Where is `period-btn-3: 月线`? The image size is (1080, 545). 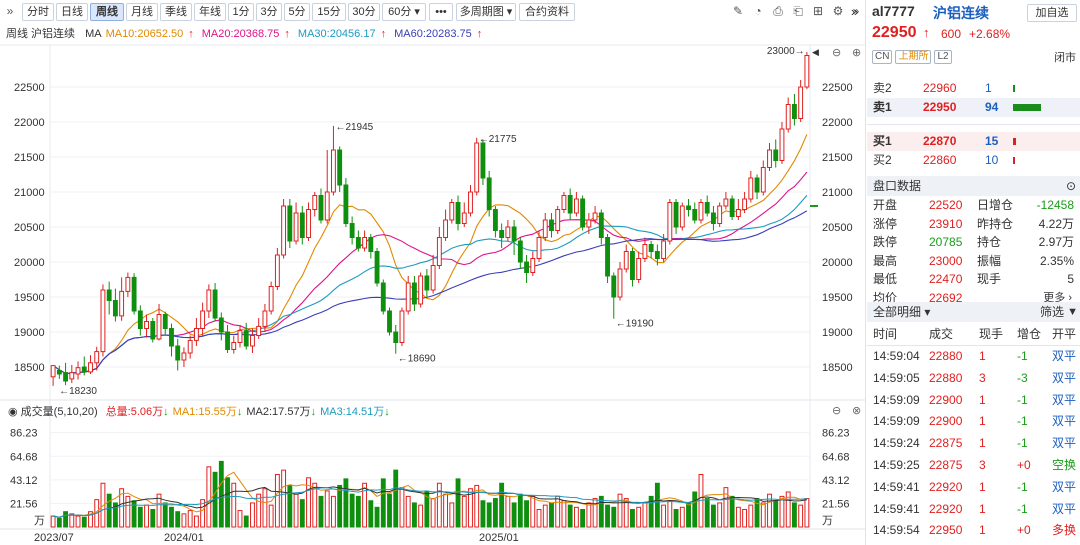 period-btn-3: 月线 is located at coordinates (142, 12).